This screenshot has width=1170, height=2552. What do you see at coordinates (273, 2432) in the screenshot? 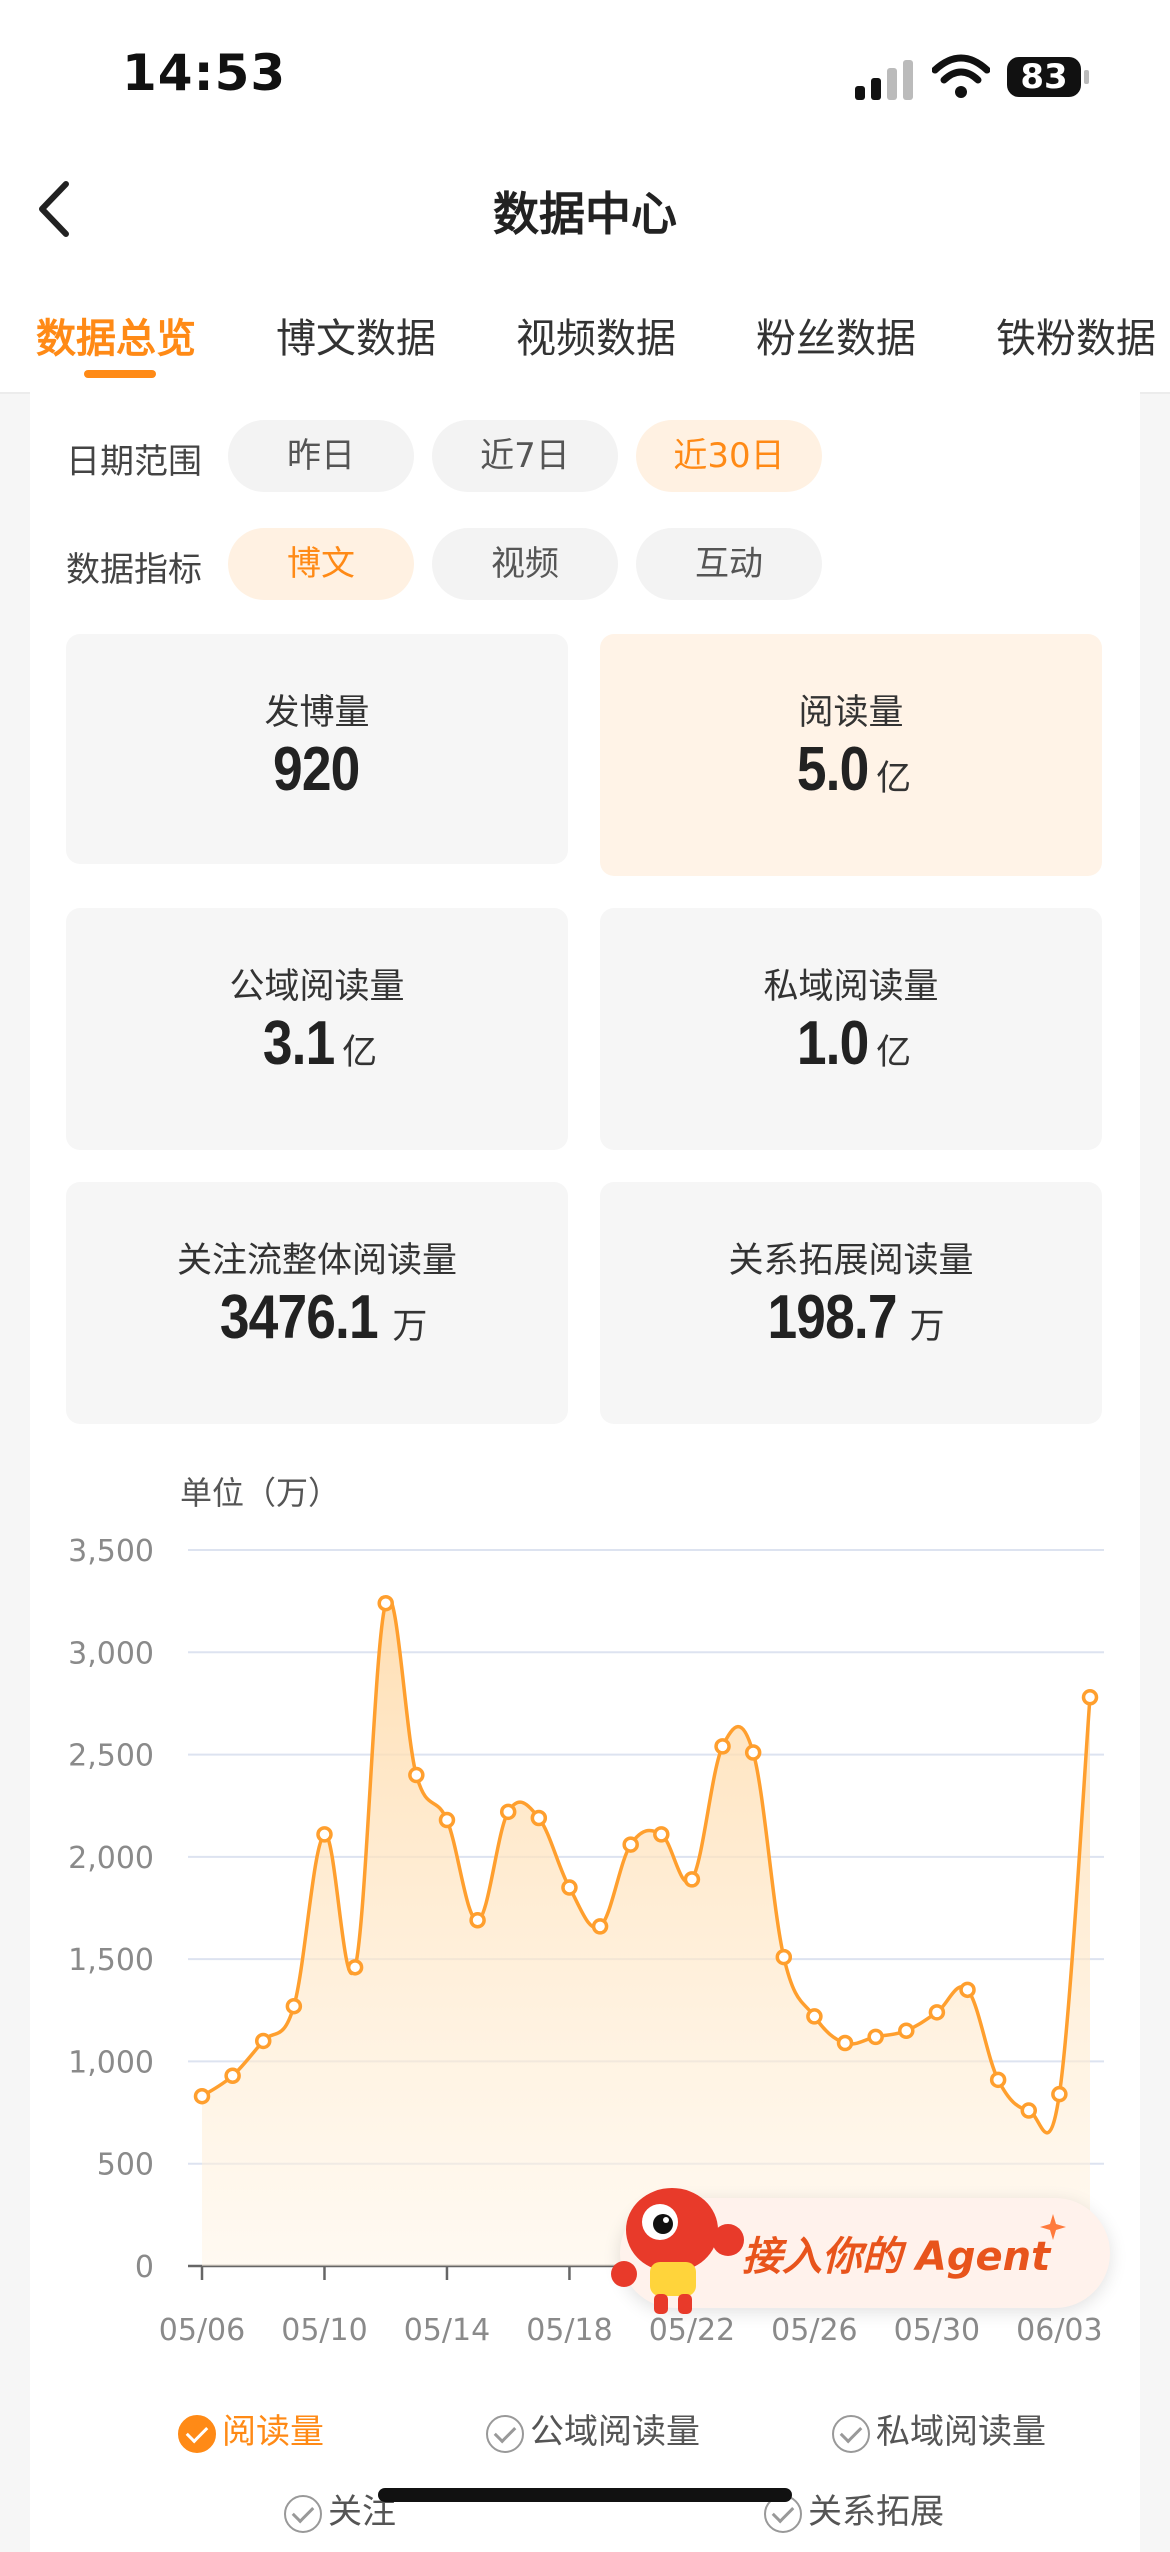
I see `legend-label: 阅读量` at bounding box center [273, 2432].